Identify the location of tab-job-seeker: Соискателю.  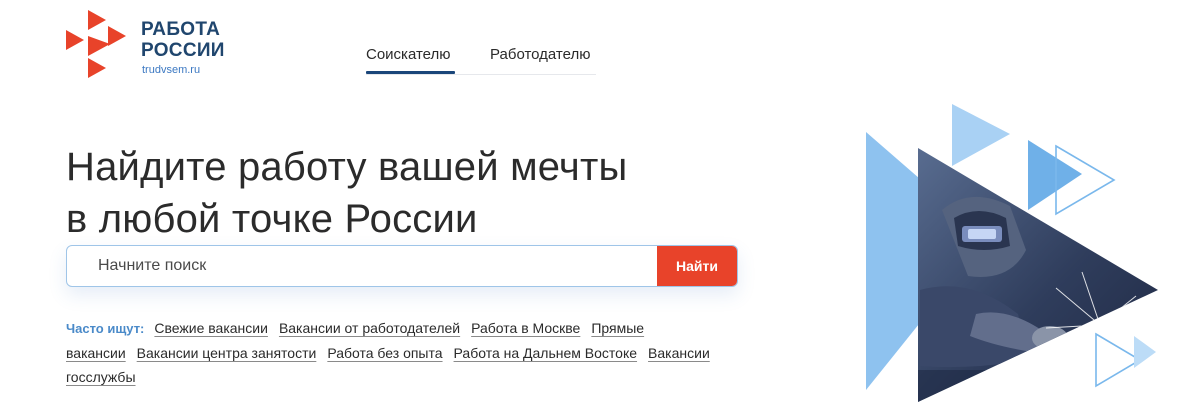
(408, 54).